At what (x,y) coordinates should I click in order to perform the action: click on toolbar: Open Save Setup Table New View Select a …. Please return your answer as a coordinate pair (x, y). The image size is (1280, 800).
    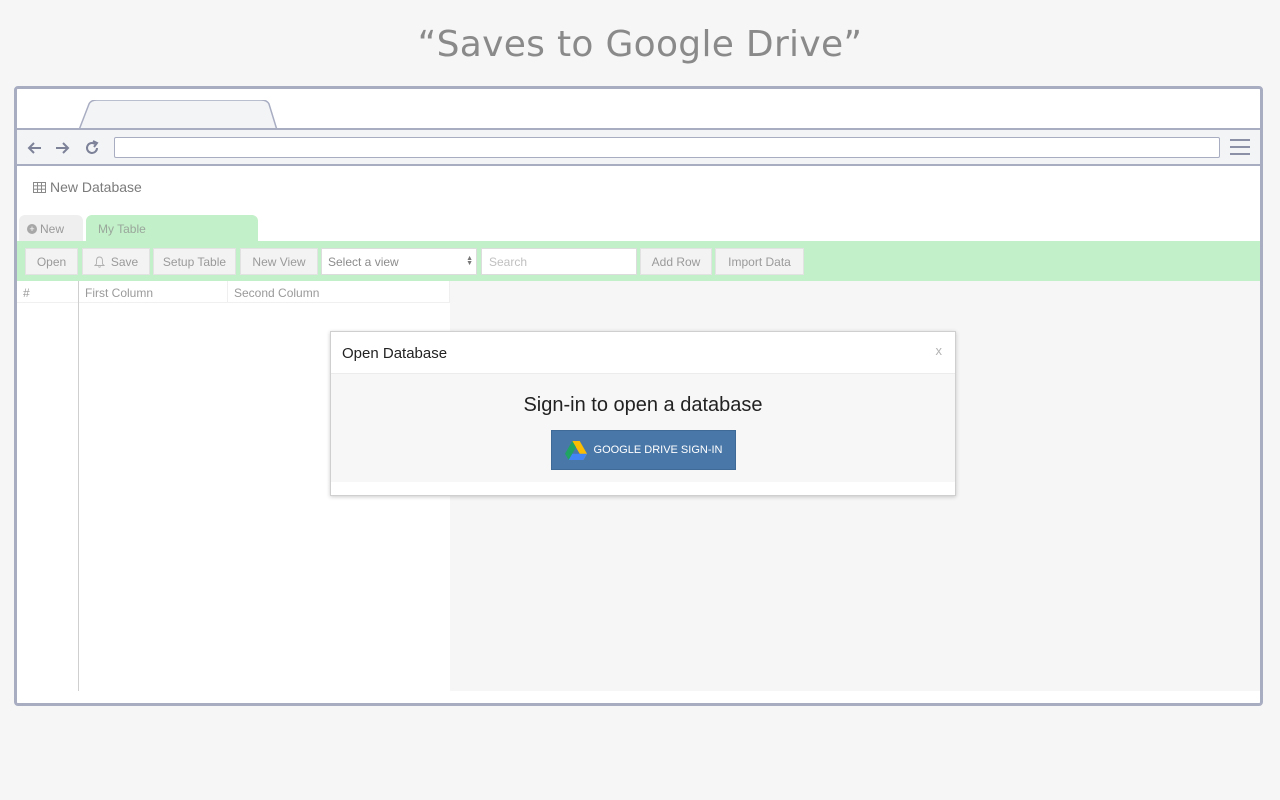
    Looking at the image, I should click on (638, 261).